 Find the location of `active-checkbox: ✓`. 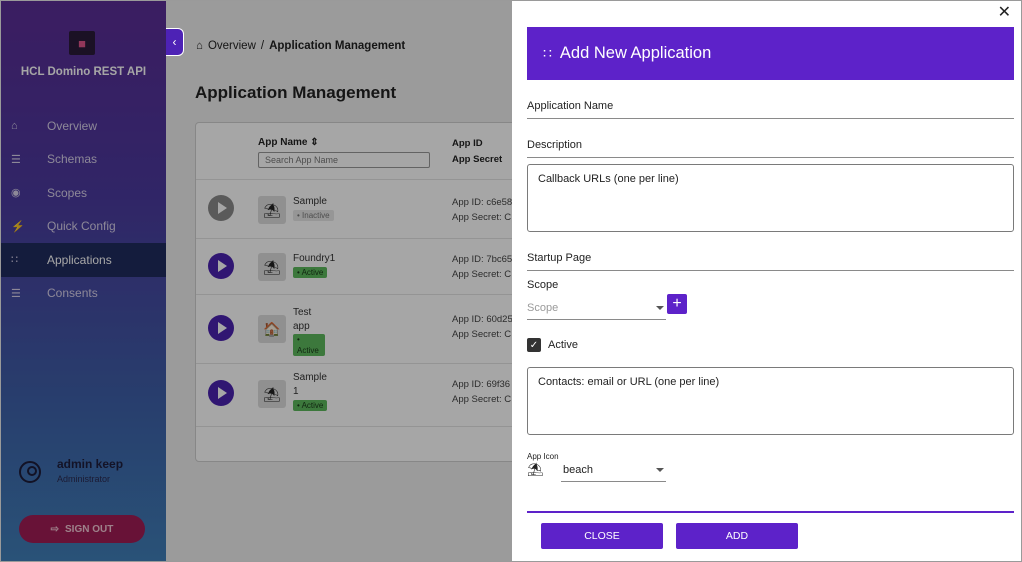

active-checkbox: ✓ is located at coordinates (534, 345).